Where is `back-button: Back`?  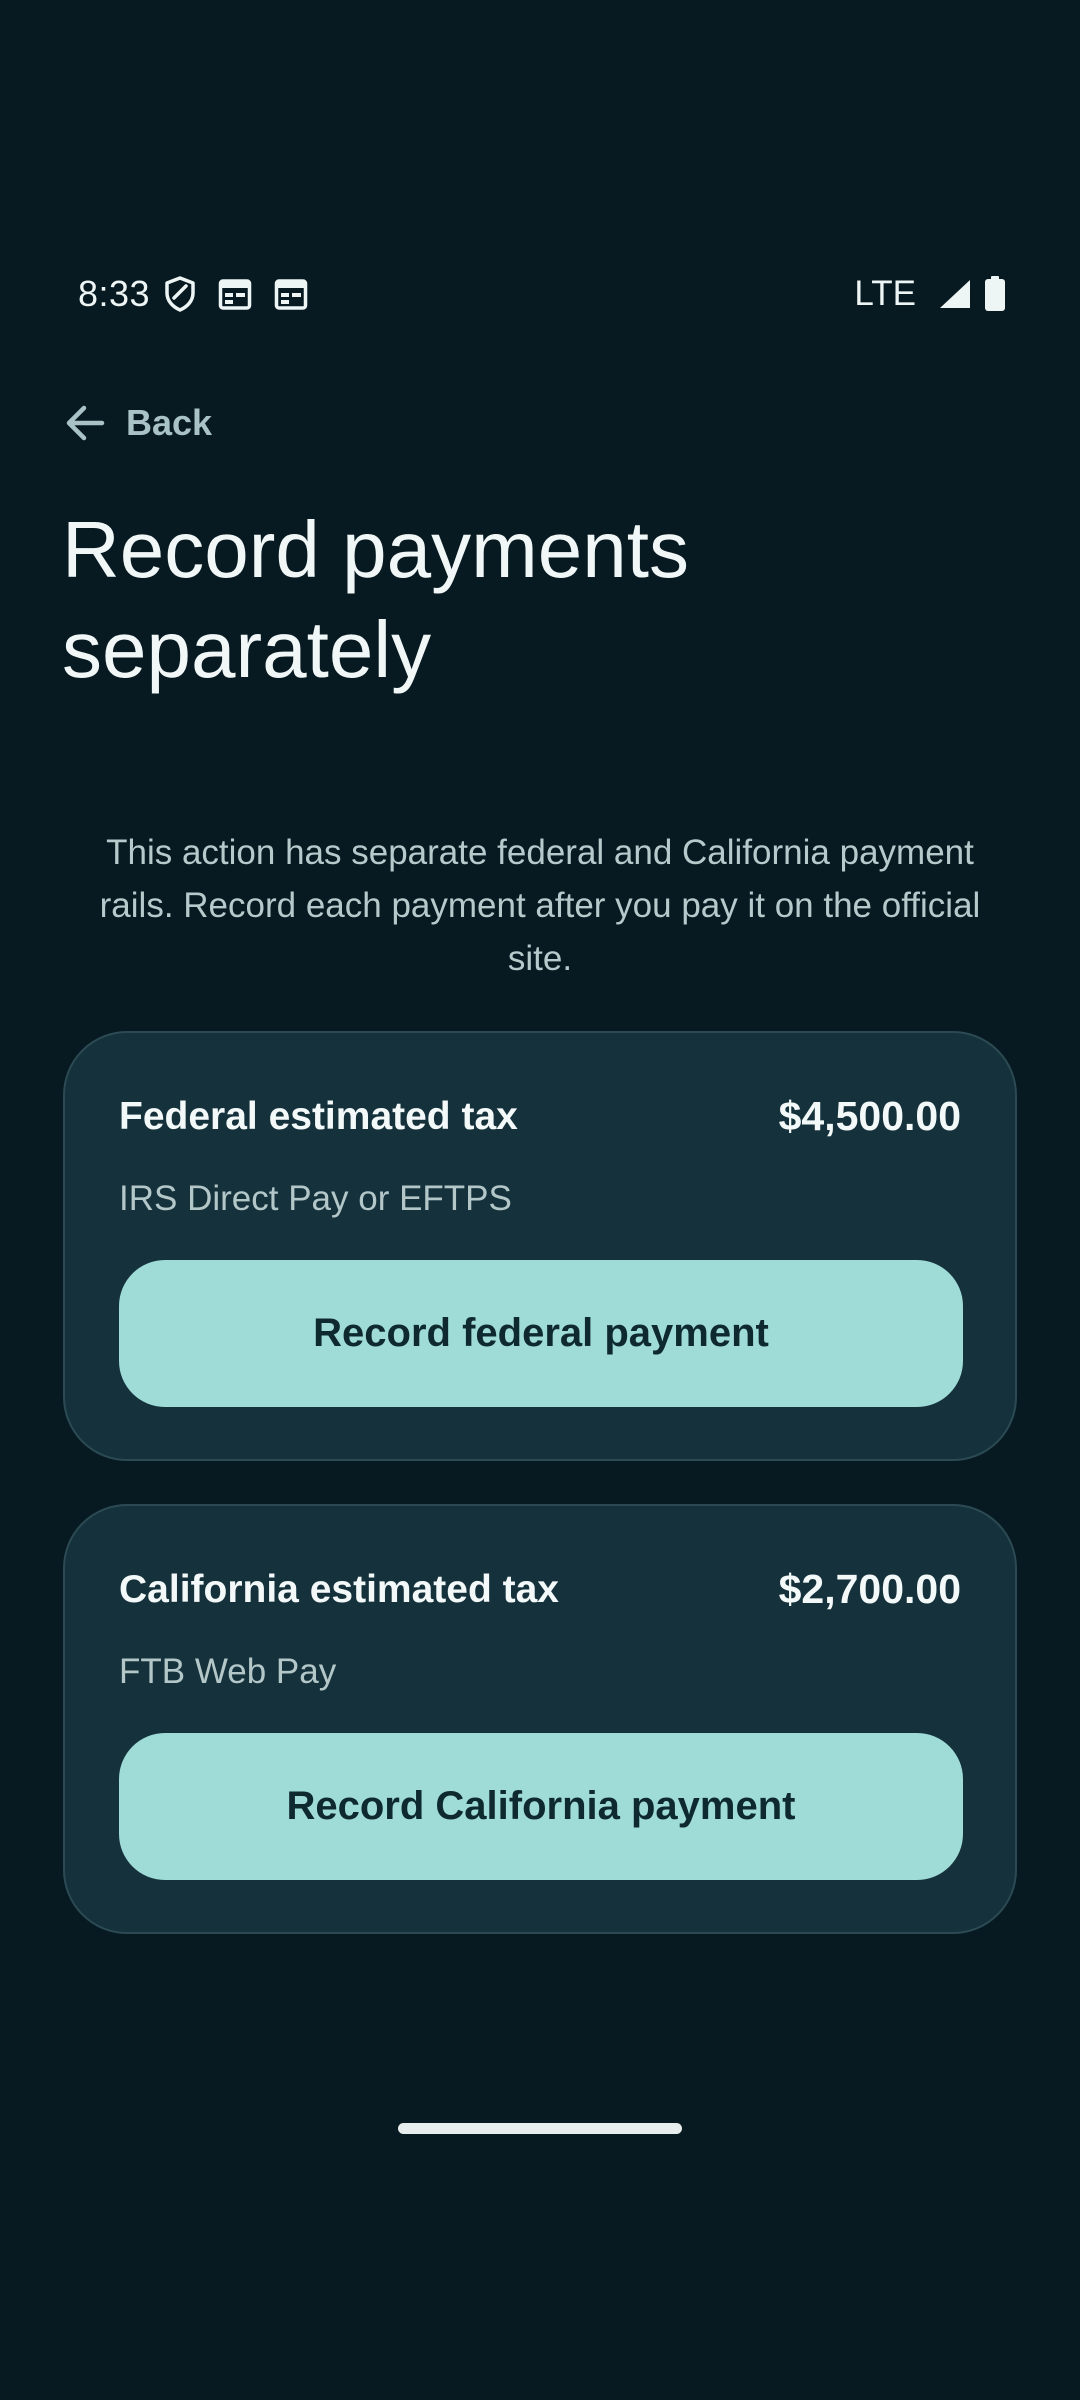 back-button: Back is located at coordinates (138, 423).